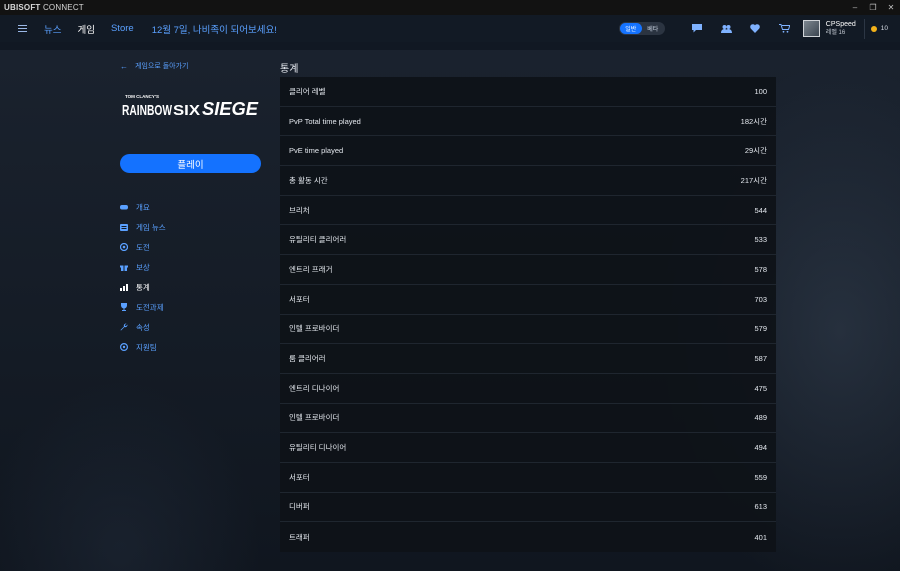 The width and height of the screenshot is (900, 571). Describe the element at coordinates (150, 307) in the screenshot. I see `sidebar-item-label: 도전과제` at that location.